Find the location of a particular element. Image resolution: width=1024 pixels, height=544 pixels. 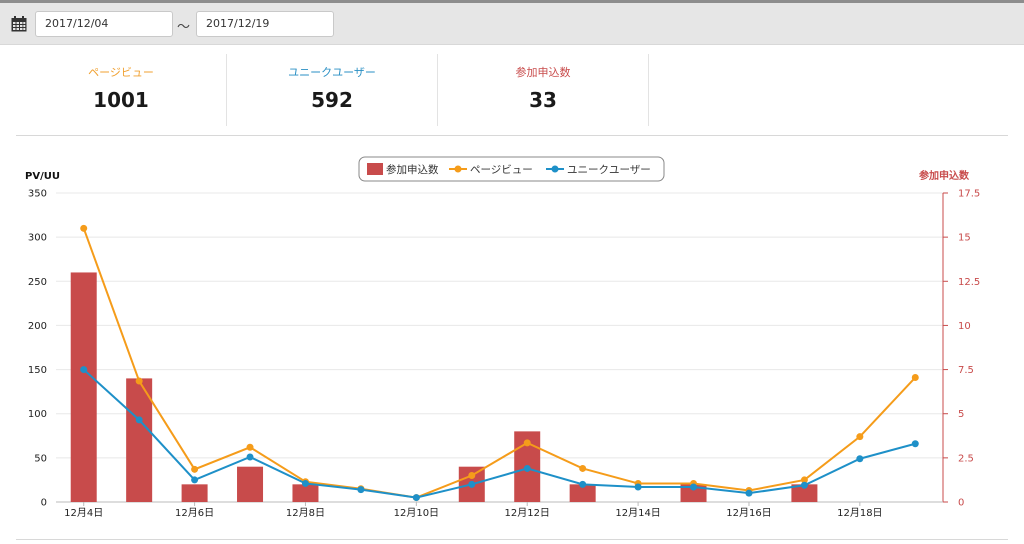

stat-unique-users: ユニークユーザー 592 is located at coordinates (332, 90).